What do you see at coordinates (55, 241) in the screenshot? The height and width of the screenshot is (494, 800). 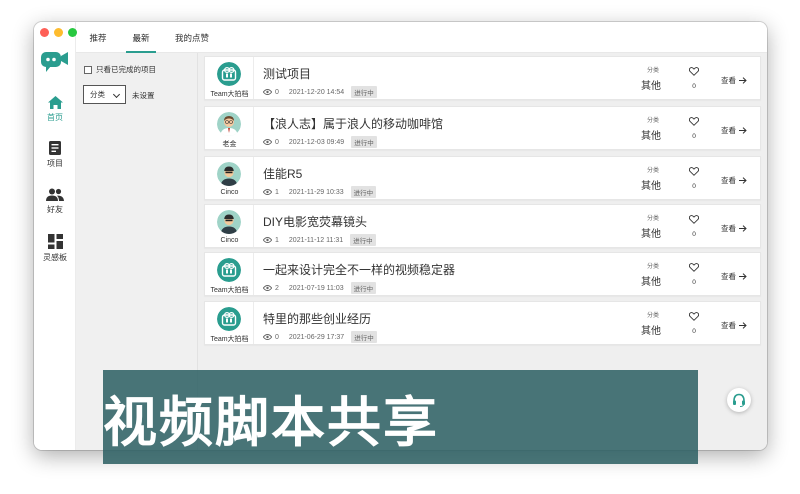 I see `dashboard-icon` at bounding box center [55, 241].